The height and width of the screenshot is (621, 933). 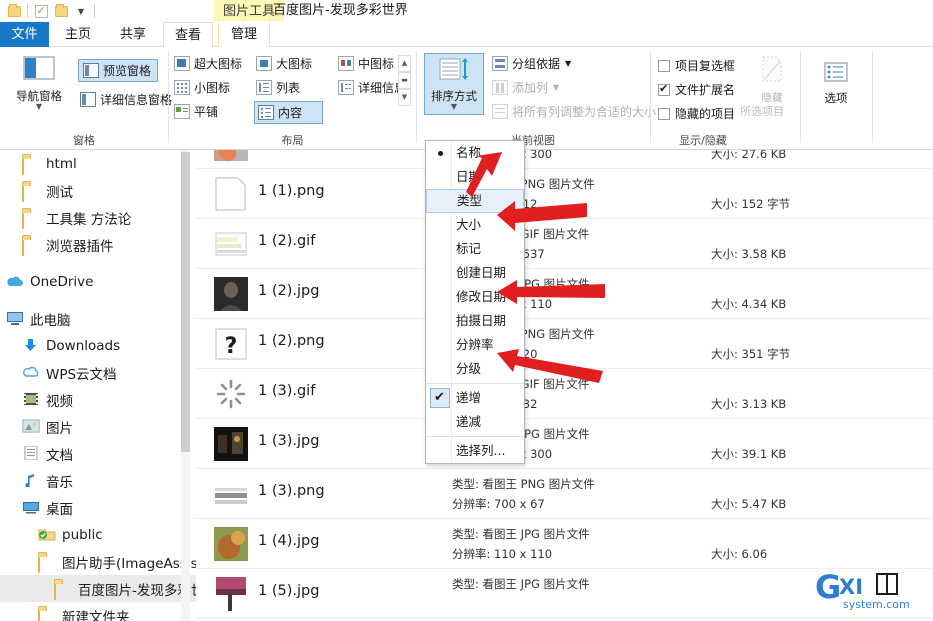 What do you see at coordinates (98, 281) in the screenshot?
I see `sidebar-item-5: OneDrive` at bounding box center [98, 281].